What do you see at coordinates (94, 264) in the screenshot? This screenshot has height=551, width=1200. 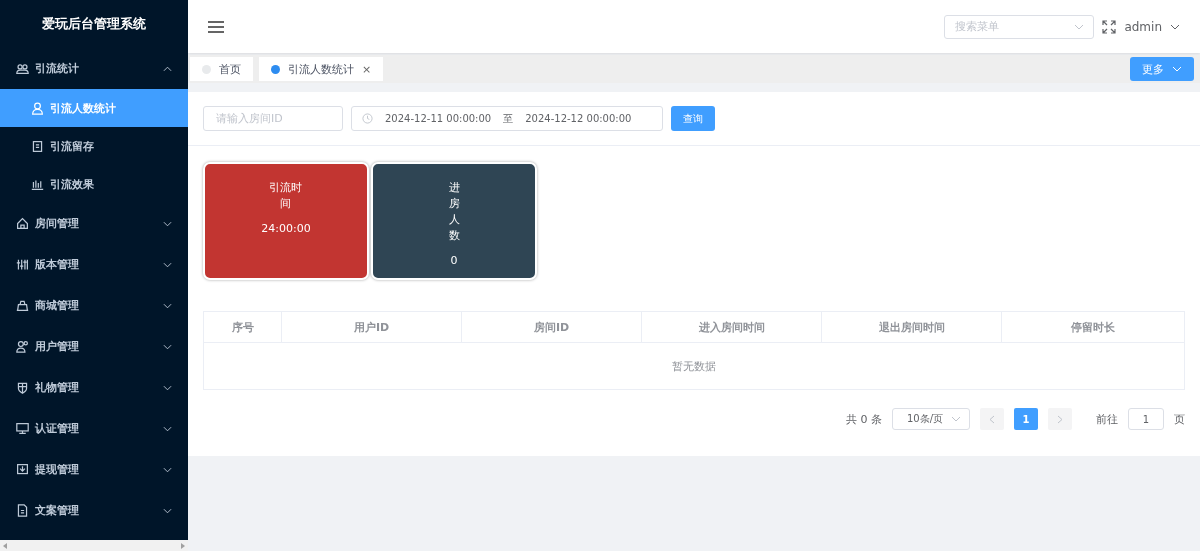 I see `menu-item: 版本管理` at bounding box center [94, 264].